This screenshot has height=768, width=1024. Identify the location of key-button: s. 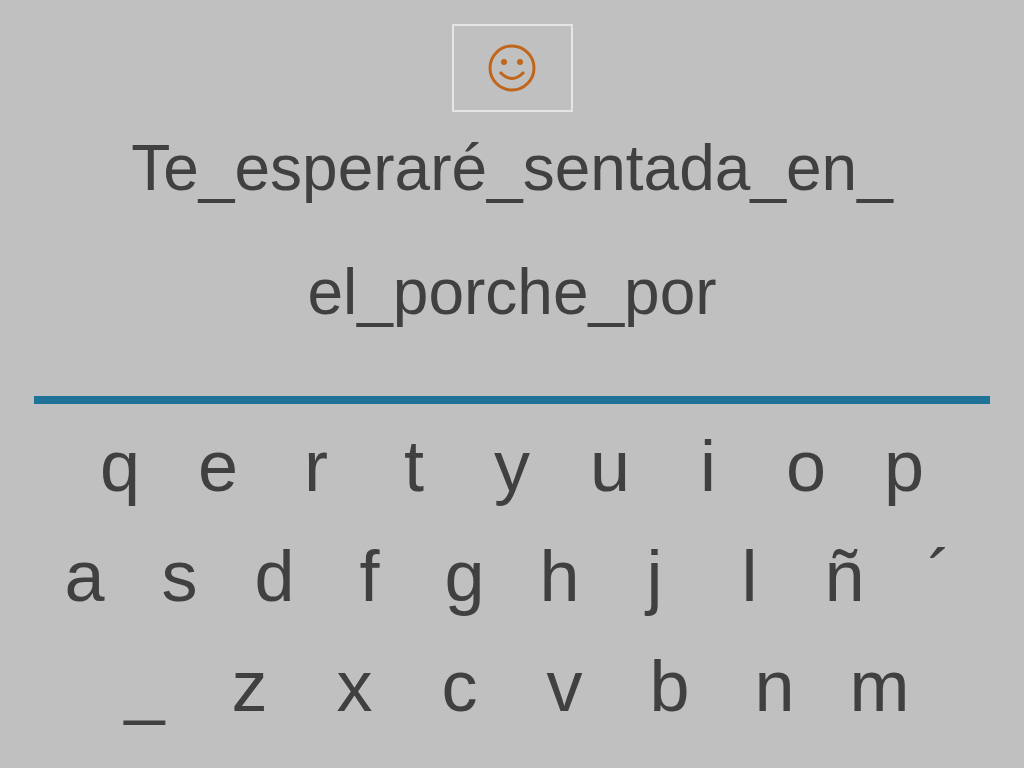
(179, 576).